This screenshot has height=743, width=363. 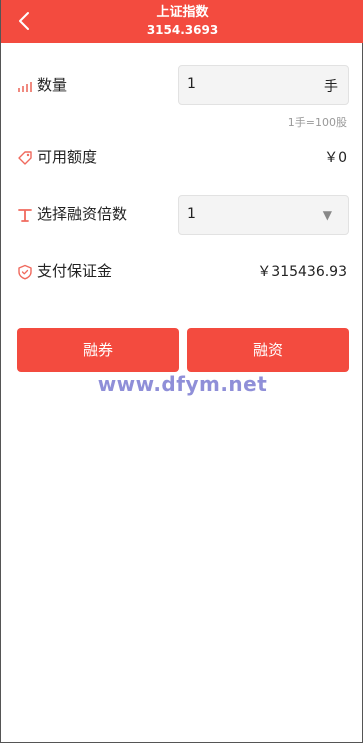 What do you see at coordinates (327, 215) in the screenshot?
I see `dropdown-arrow-icon: ▼` at bounding box center [327, 215].